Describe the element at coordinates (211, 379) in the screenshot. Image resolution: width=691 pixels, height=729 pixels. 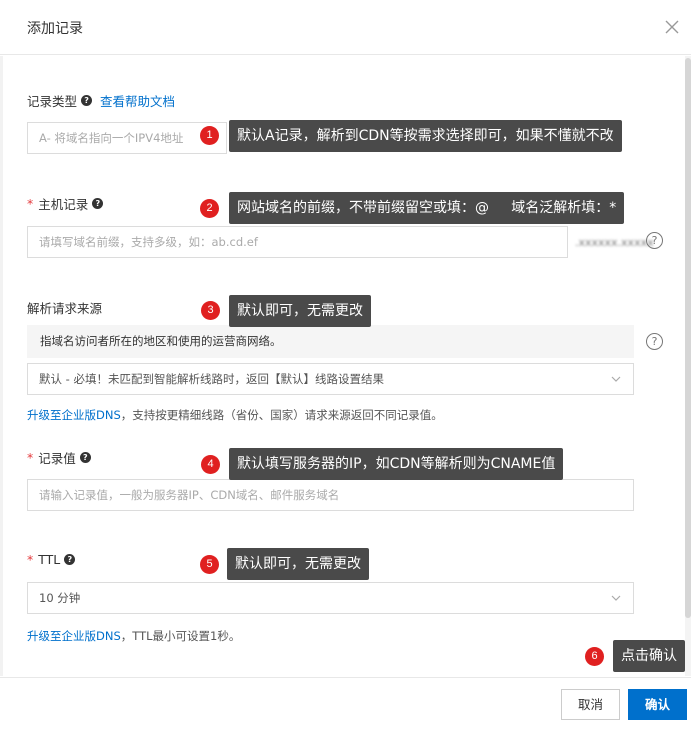
I see `source-value: 默认 - 必填！未匹配到智能解析线路时，返回【默认】线路设置结果` at that location.